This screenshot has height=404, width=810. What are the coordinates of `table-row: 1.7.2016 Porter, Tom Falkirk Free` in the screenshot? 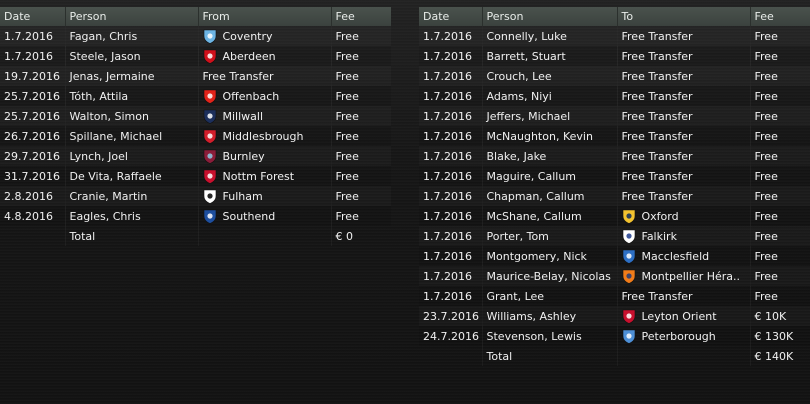 It's located at (614, 236).